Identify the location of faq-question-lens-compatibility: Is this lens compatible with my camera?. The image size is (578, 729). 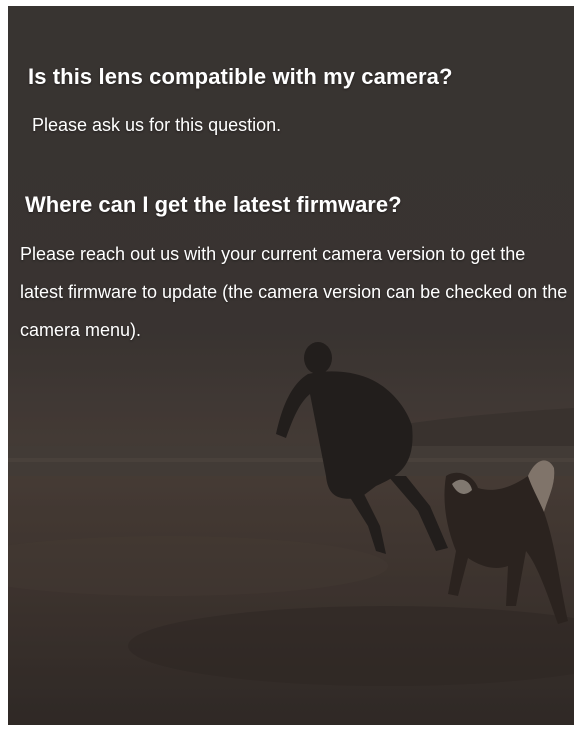
(240, 76).